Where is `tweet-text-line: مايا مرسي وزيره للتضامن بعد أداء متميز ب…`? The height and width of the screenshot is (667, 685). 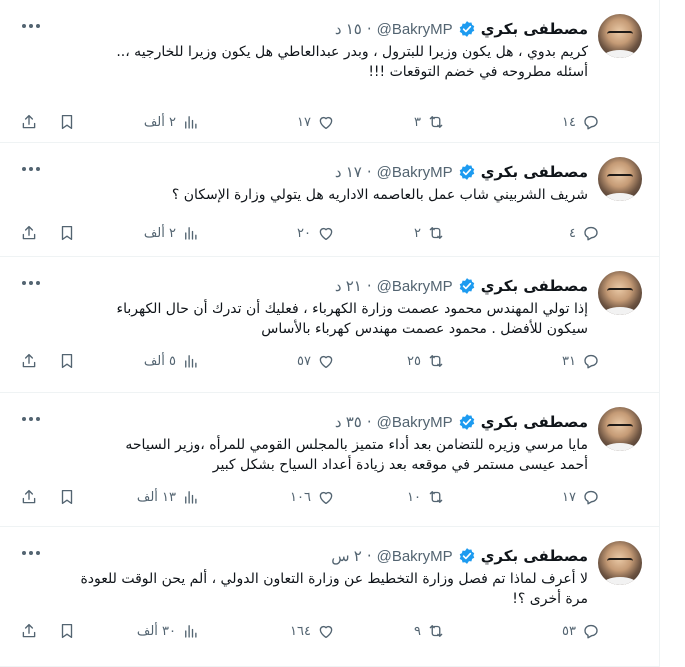
tweet-text-line: مايا مرسي وزيره للتضامن بعد أداء متميز ب… is located at coordinates (356, 445).